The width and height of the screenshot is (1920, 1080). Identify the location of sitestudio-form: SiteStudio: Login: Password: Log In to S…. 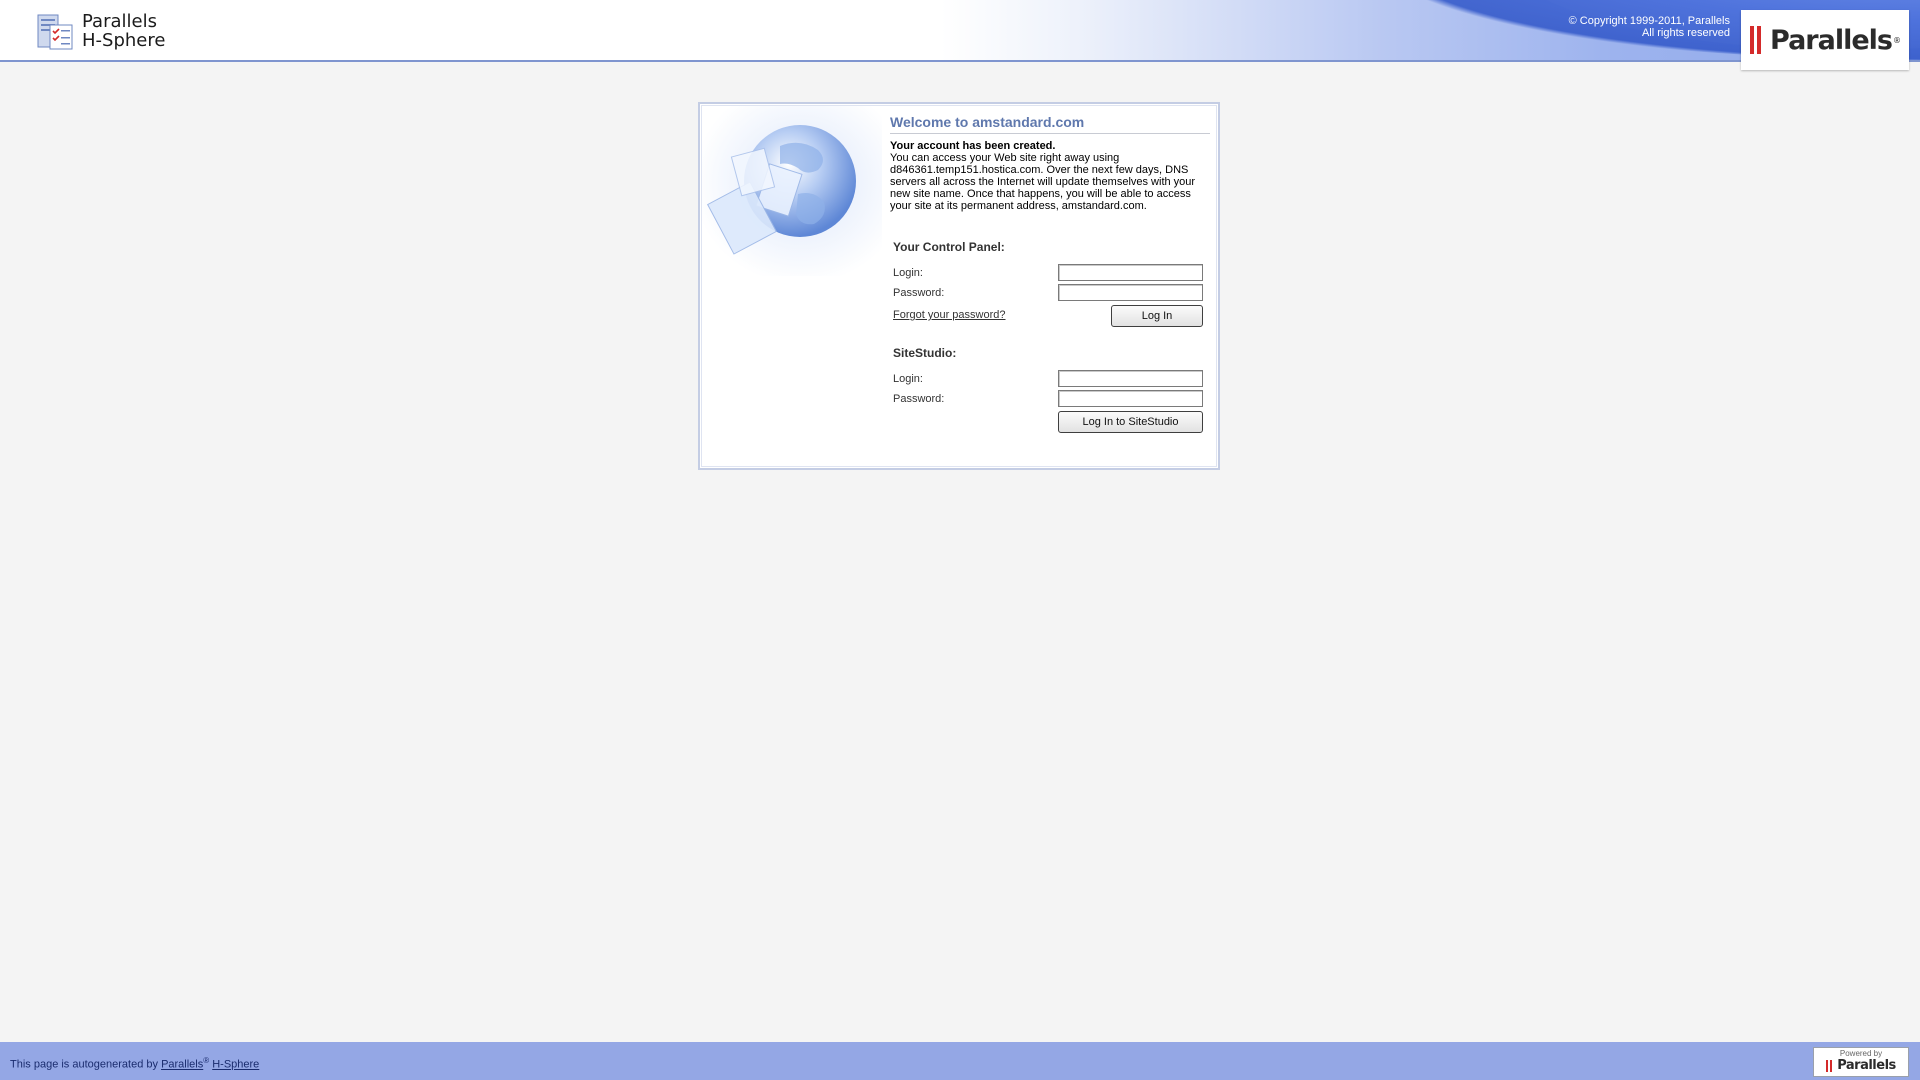
(1050, 391).